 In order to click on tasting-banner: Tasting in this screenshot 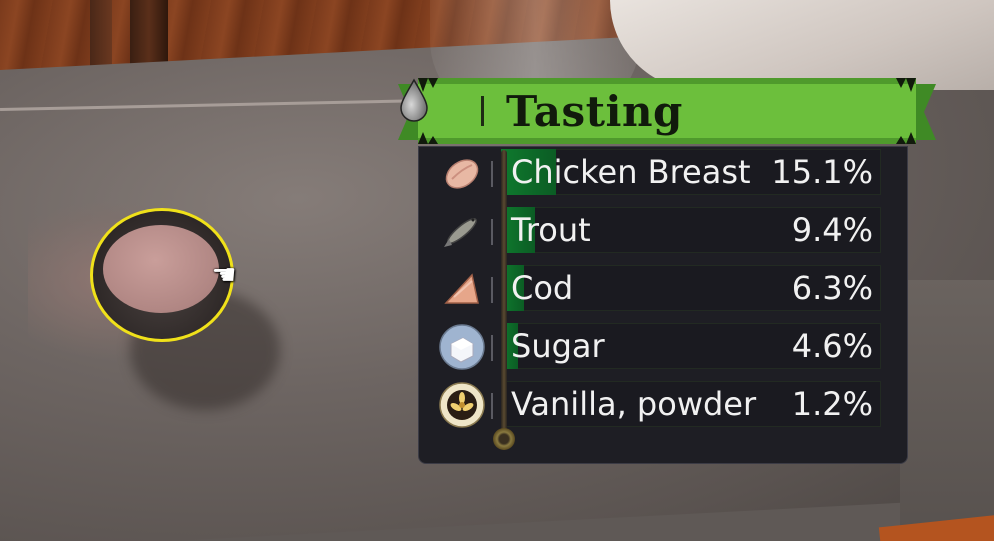, I will do `click(667, 112)`.